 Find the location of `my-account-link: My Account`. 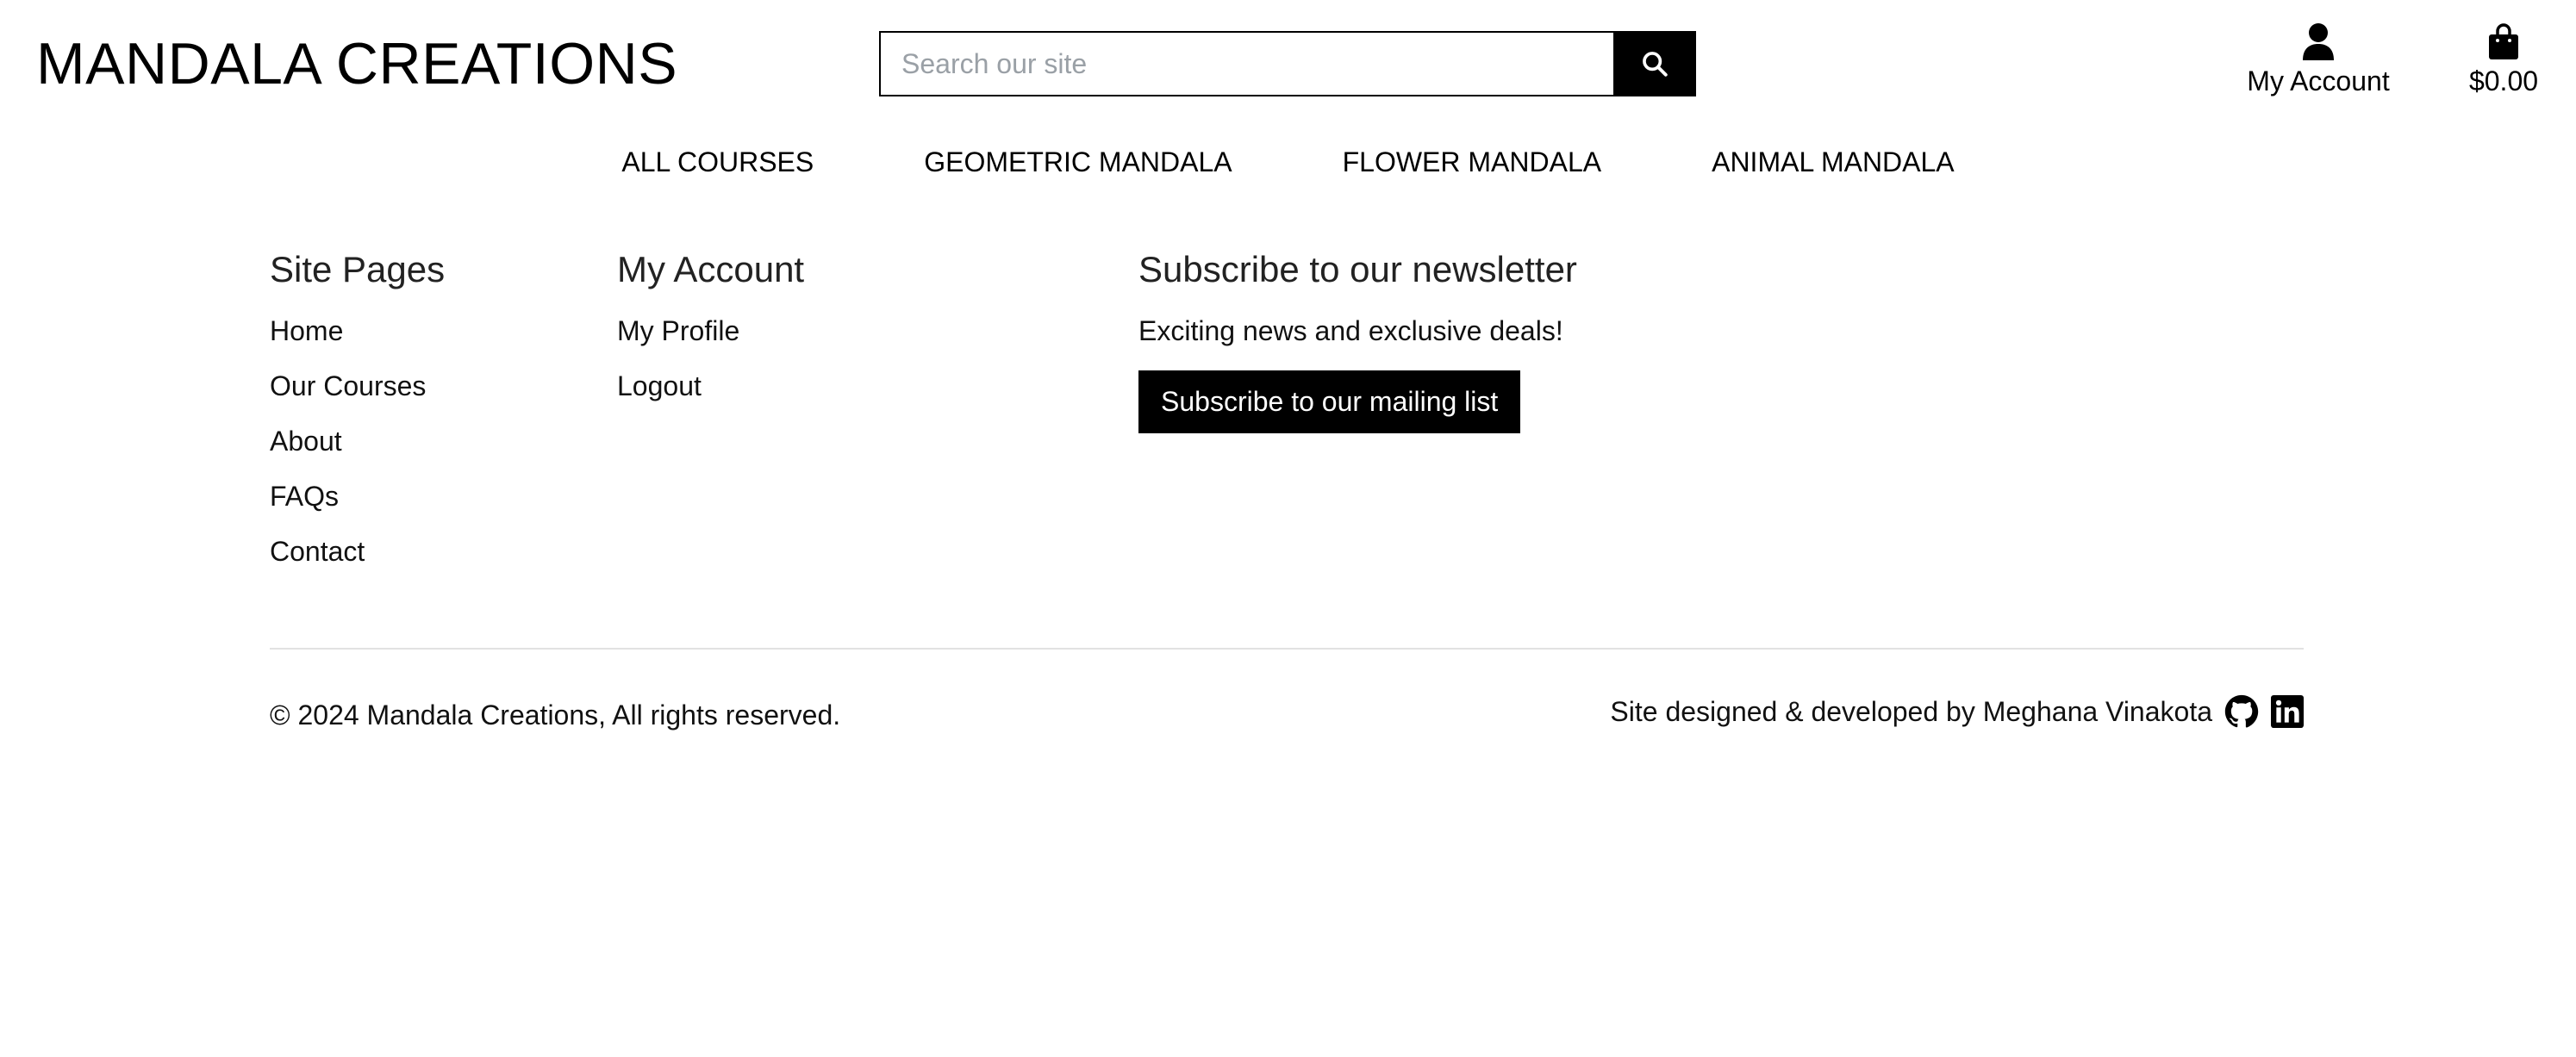

my-account-link: My Account is located at coordinates (2318, 60).